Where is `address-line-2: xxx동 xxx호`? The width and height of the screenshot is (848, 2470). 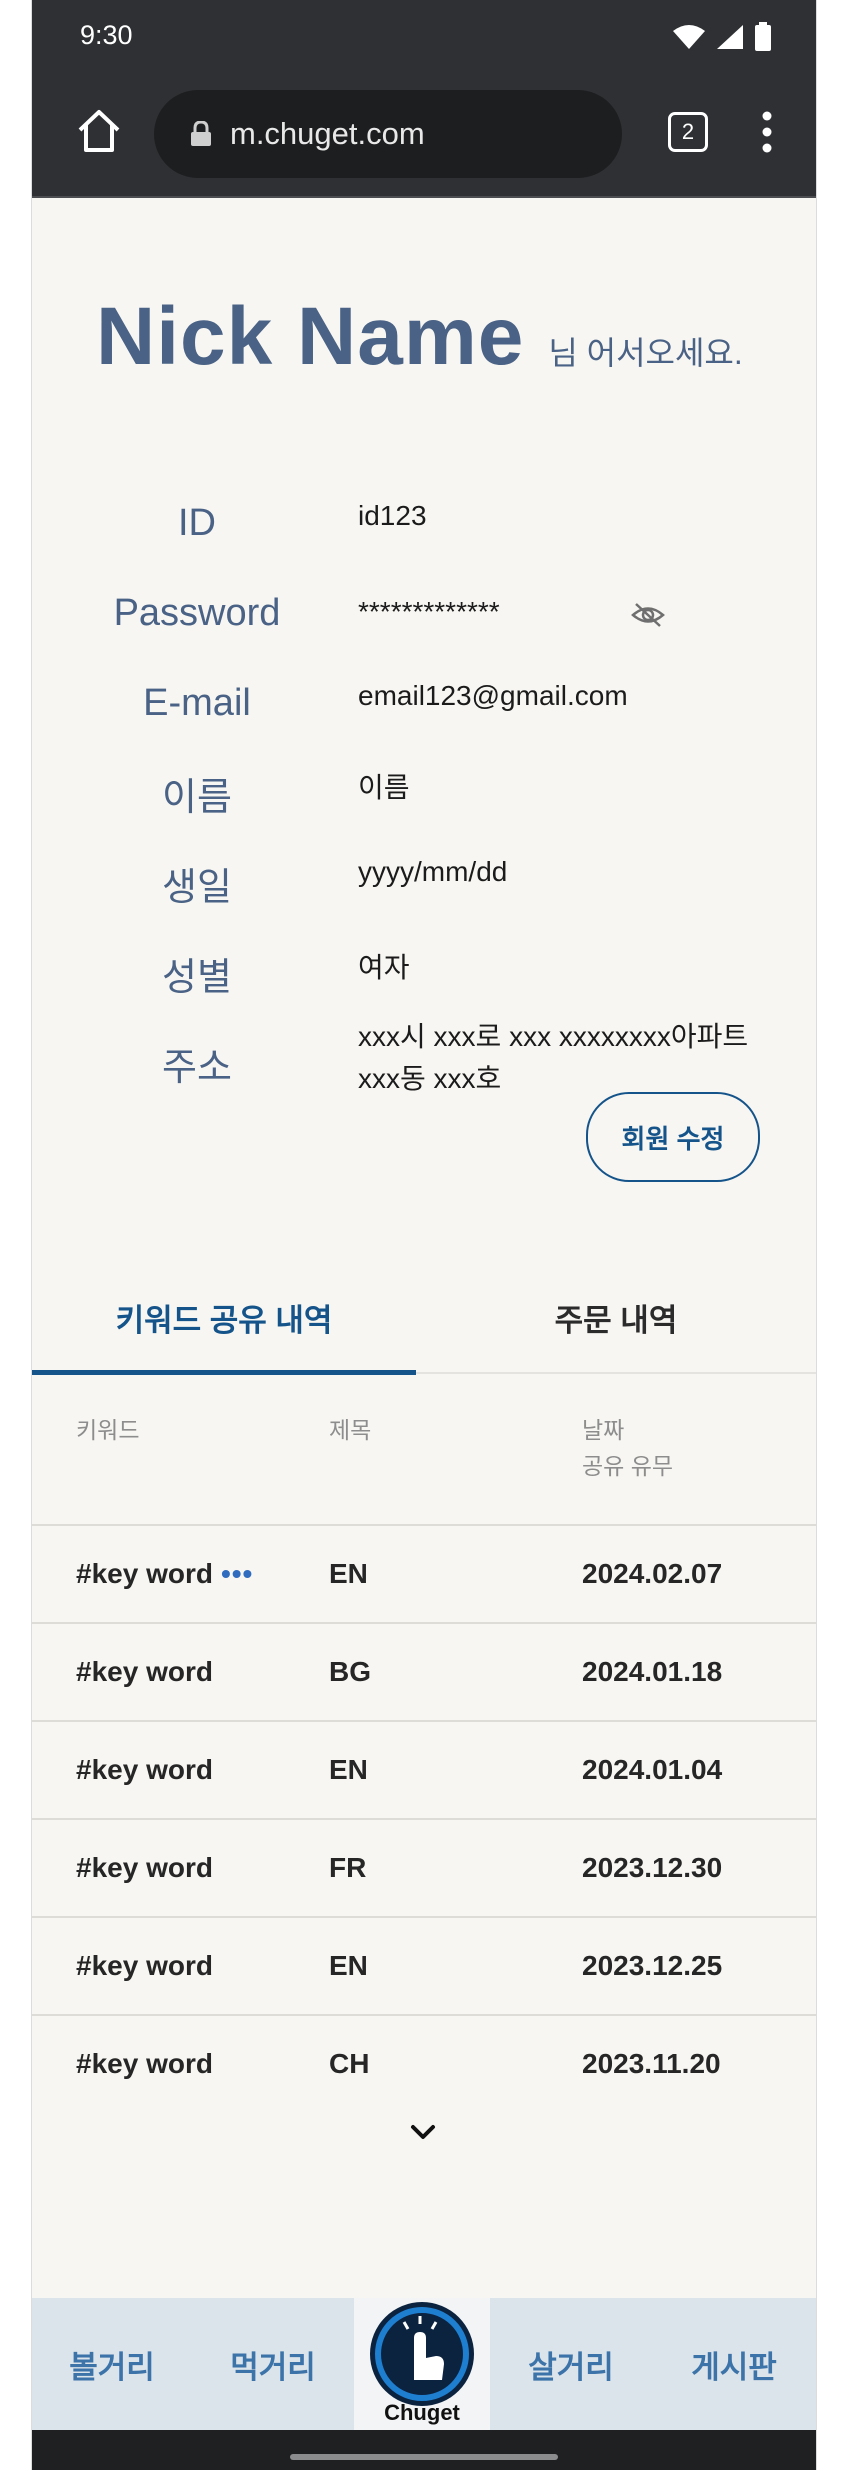
address-line-2: xxx동 xxx호 is located at coordinates (430, 1078).